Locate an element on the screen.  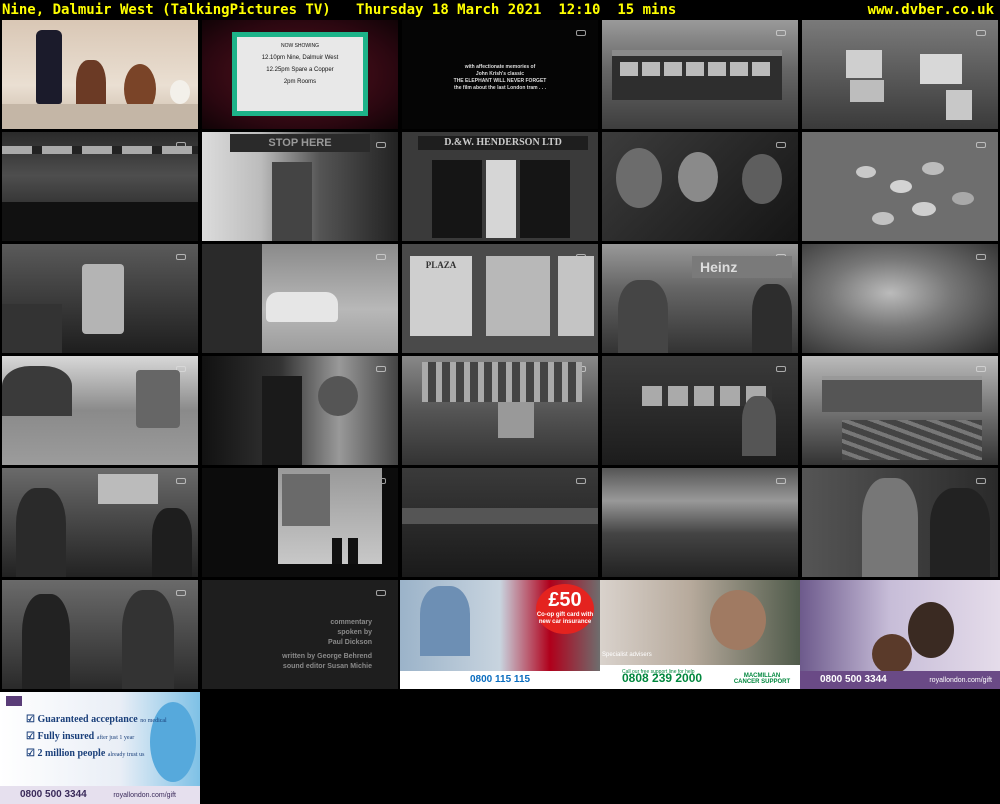
plaza-label: PLAZA is located at coordinates (441, 265).